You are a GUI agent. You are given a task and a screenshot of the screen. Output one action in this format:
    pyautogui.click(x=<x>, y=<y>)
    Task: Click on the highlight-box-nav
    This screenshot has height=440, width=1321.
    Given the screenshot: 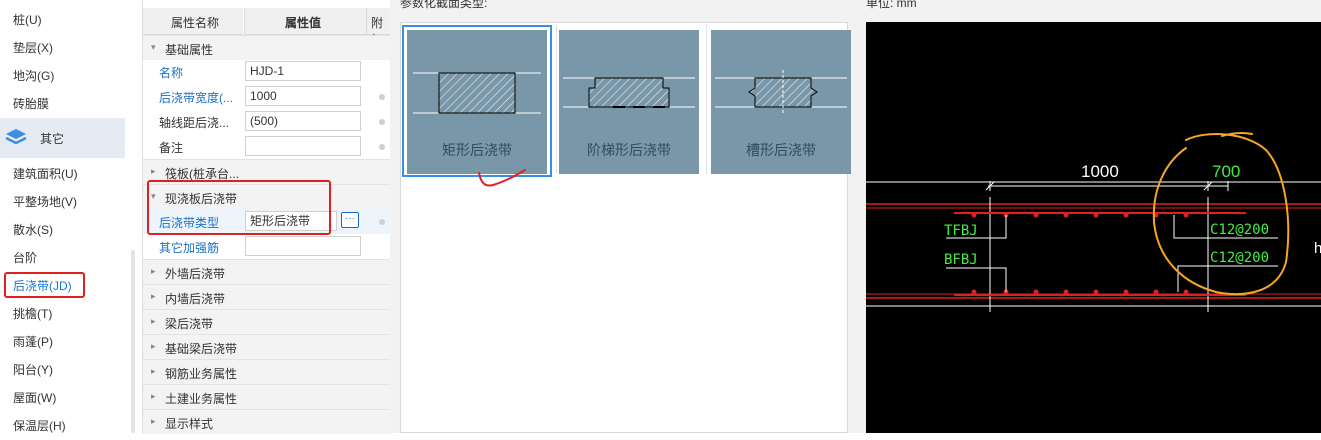 What is the action you would take?
    pyautogui.click(x=44, y=285)
    